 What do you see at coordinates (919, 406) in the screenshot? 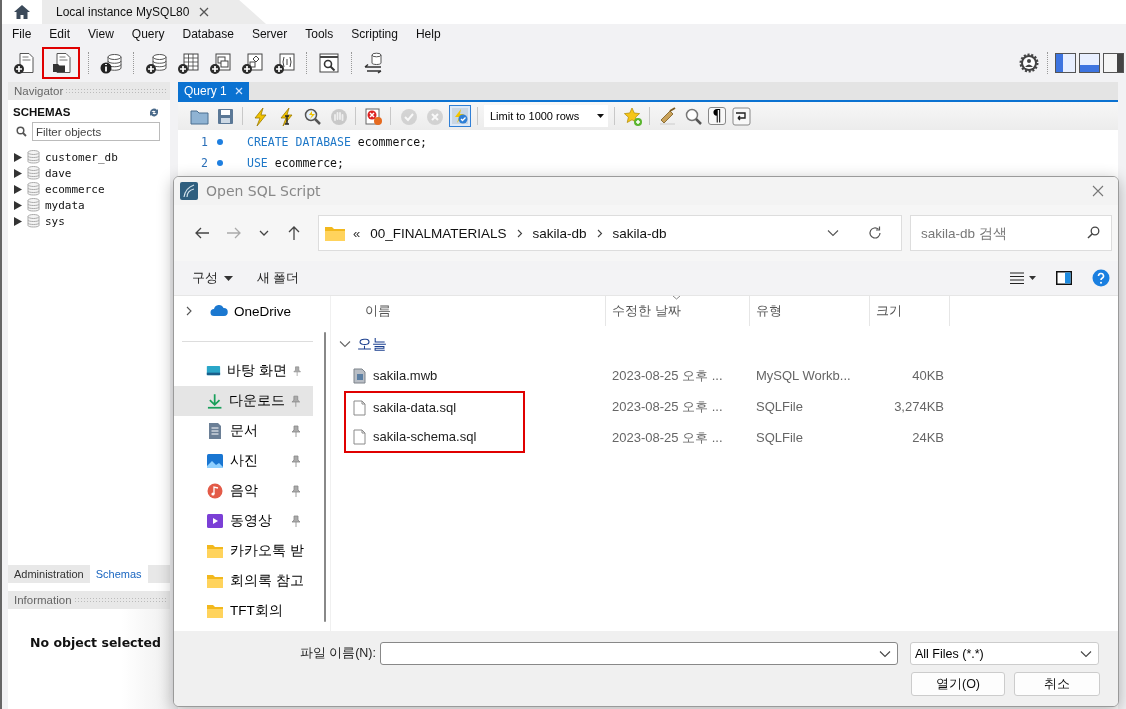
I see `table-cell-text: 3,274KB` at bounding box center [919, 406].